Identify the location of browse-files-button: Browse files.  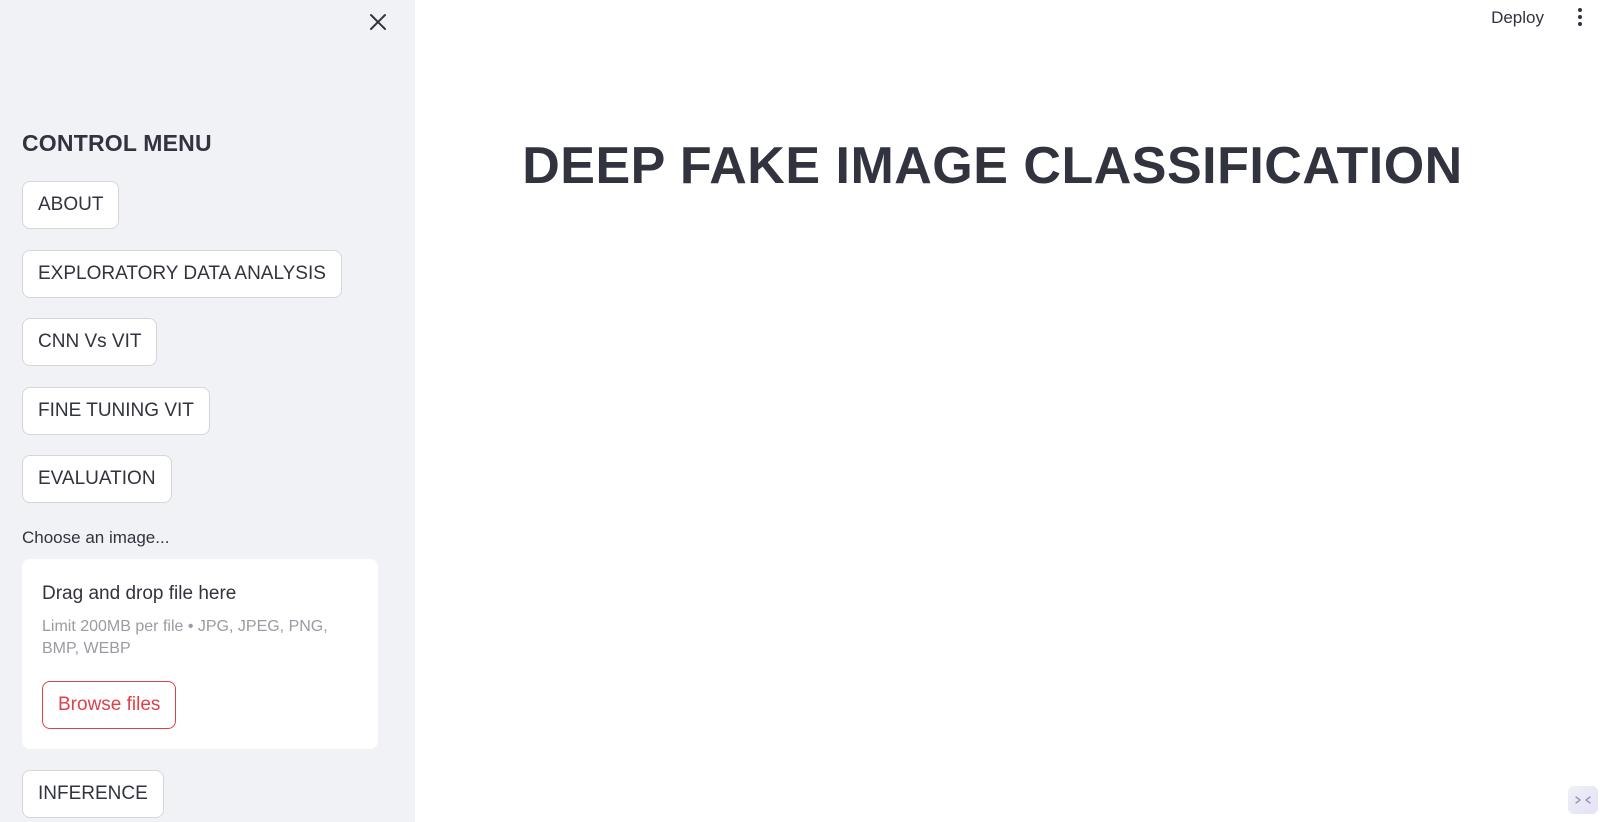
(109, 705).